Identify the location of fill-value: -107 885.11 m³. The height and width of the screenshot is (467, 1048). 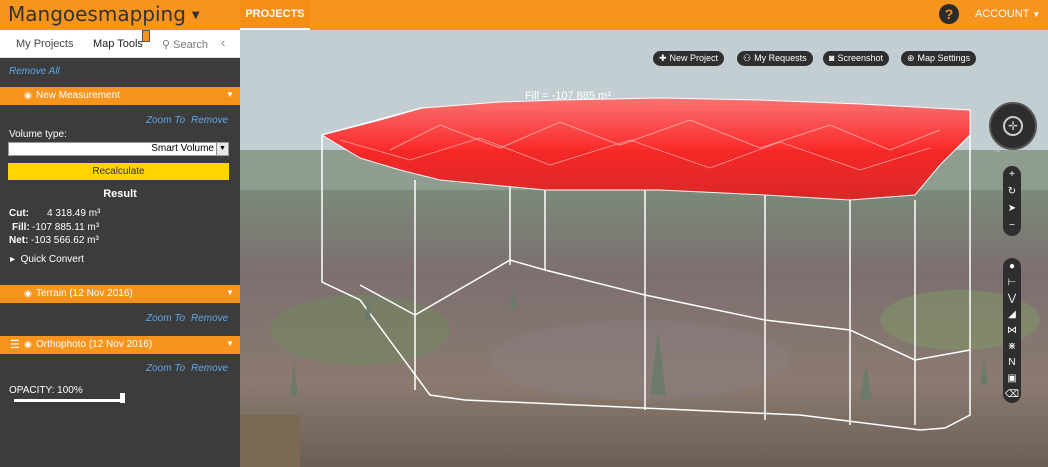
(66, 227).